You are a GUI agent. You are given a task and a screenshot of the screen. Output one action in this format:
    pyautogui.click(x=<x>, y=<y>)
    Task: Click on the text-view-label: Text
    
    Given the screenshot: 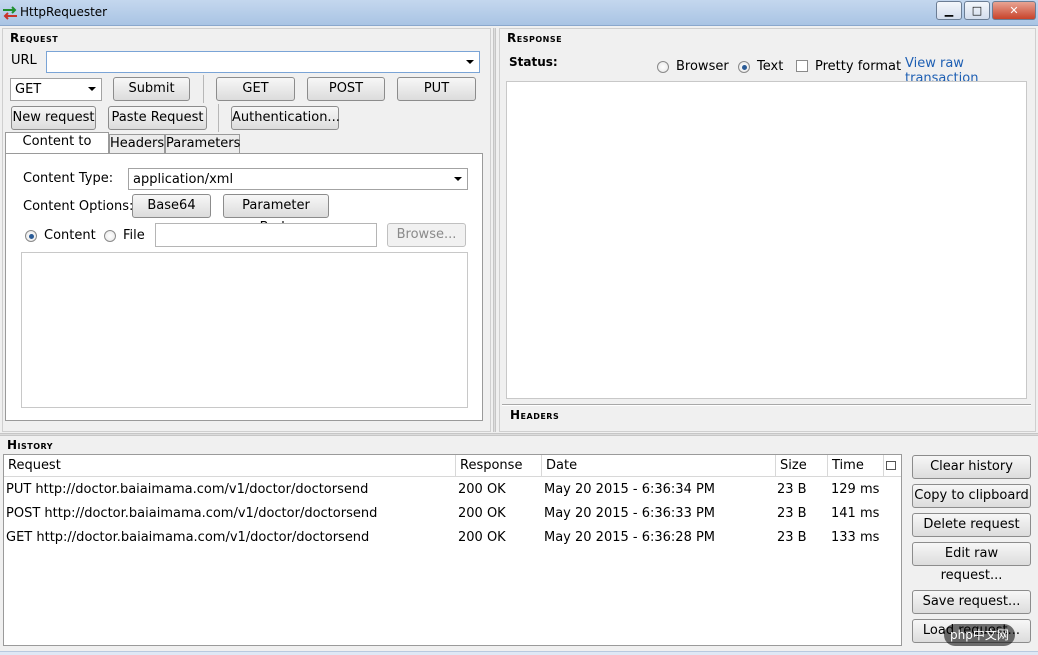 What is the action you would take?
    pyautogui.click(x=770, y=66)
    